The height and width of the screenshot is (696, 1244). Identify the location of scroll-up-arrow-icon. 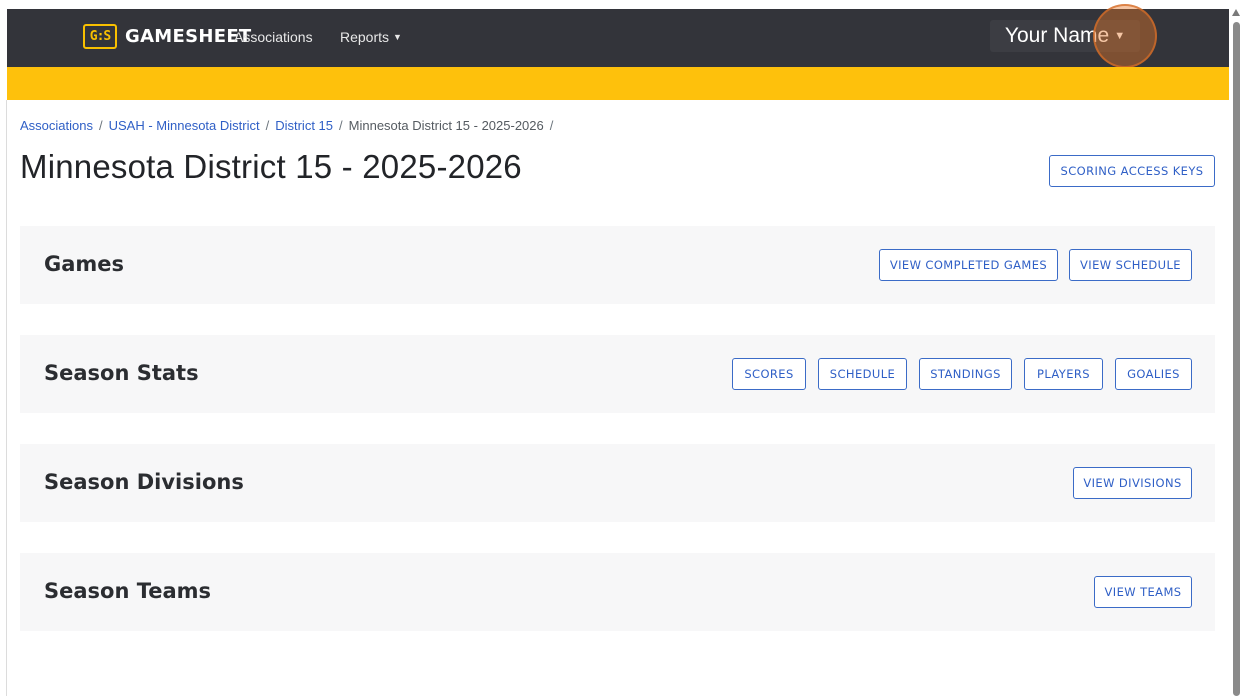
(1236, 12).